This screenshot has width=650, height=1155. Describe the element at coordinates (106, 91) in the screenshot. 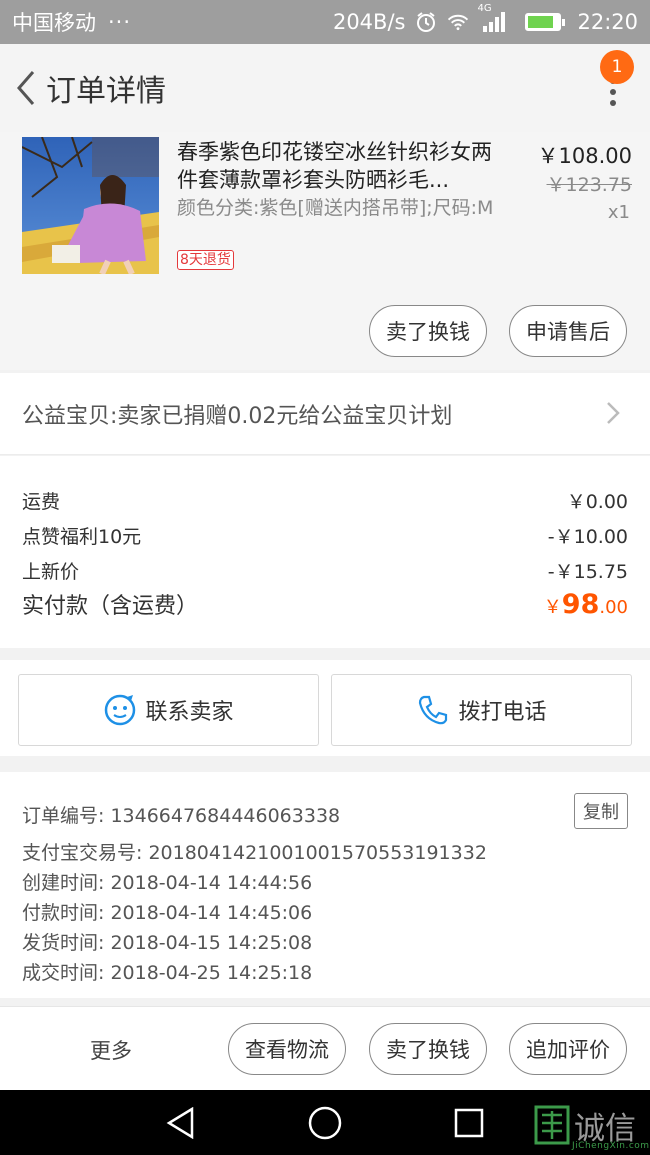

I see `page-title: 订单详情` at that location.